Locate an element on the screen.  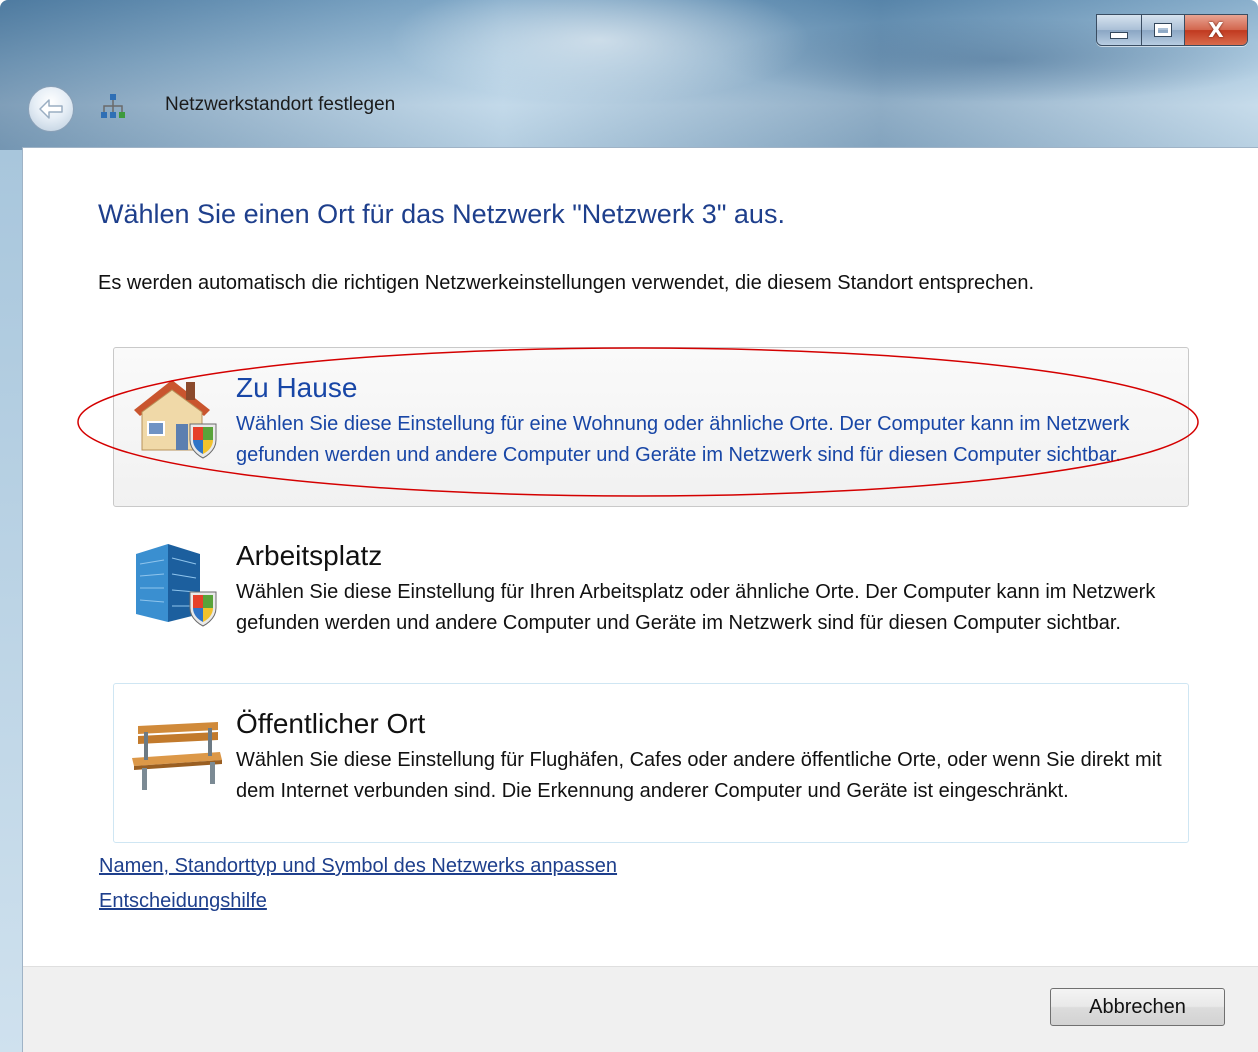
window-frame-glass is located at coordinates (629, 75).